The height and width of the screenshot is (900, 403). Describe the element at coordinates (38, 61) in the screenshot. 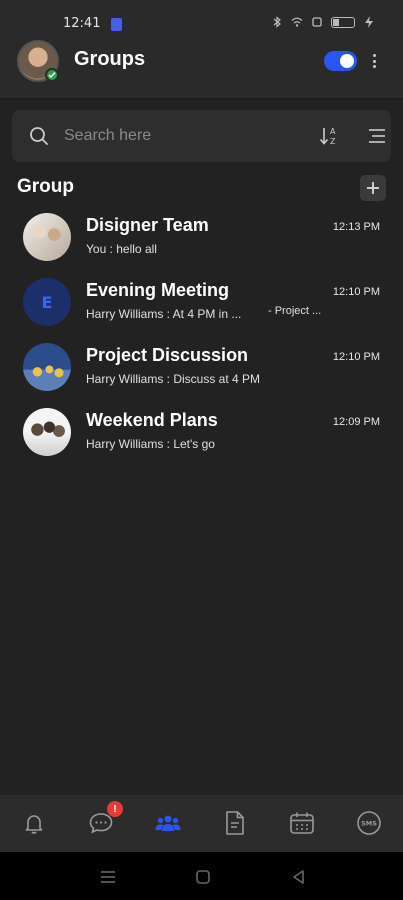

I see `profile-avatar` at that location.